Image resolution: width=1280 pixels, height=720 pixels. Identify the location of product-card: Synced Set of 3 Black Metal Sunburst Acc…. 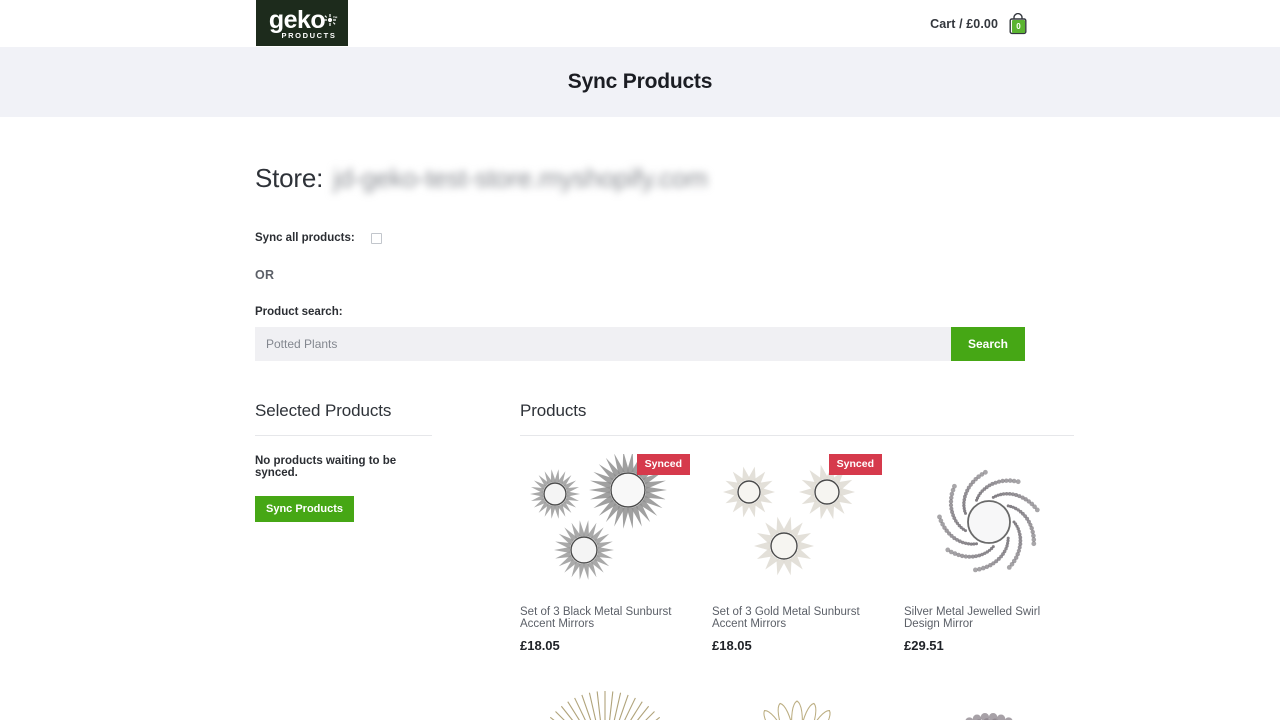
(605, 553).